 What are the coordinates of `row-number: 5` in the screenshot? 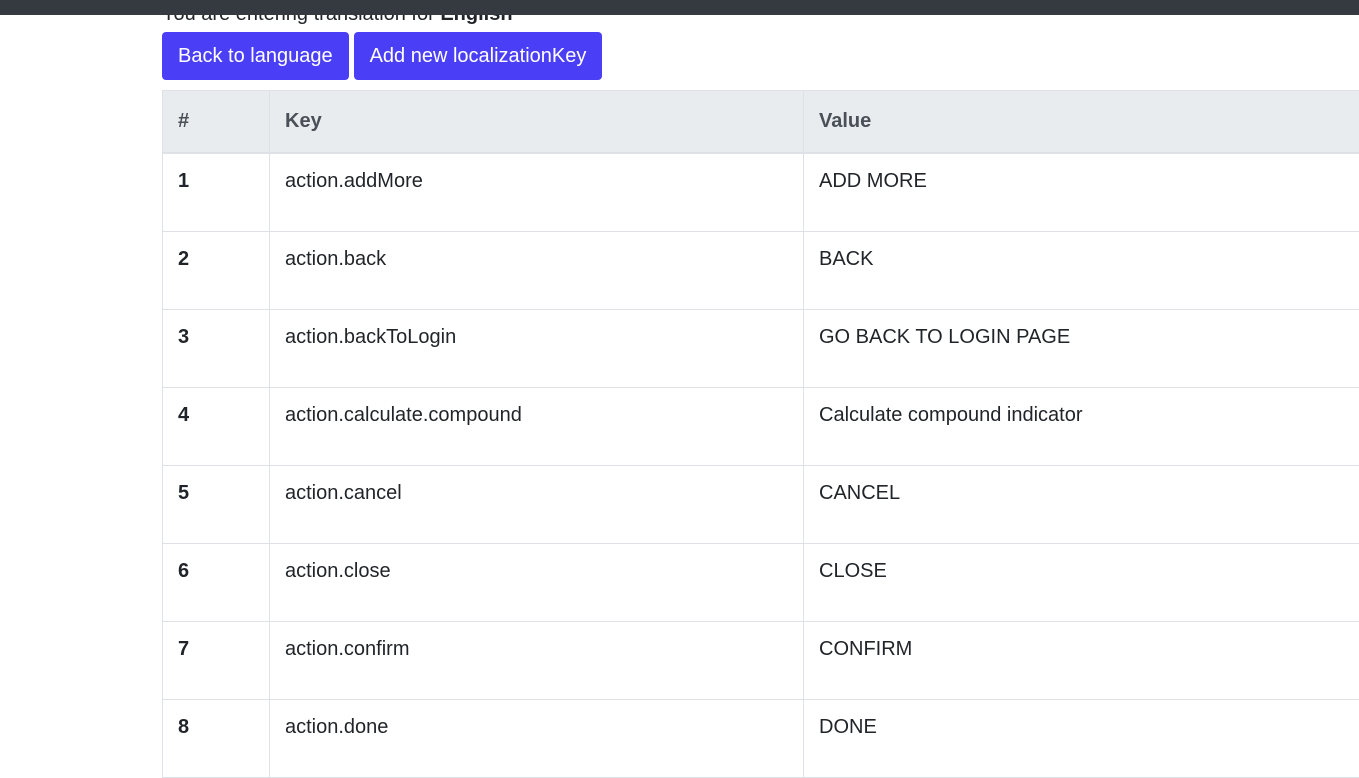 It's located at (216, 504).